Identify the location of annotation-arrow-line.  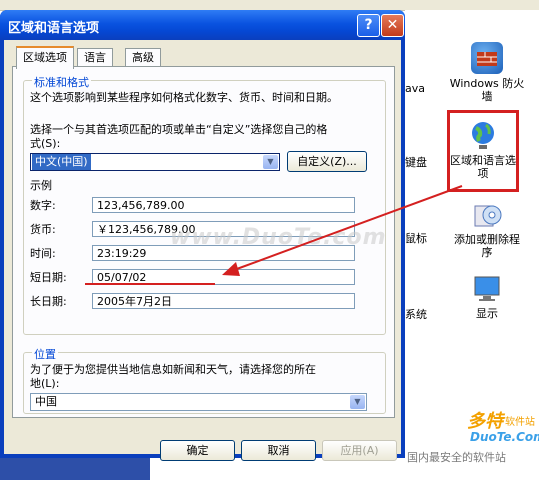
(348, 228).